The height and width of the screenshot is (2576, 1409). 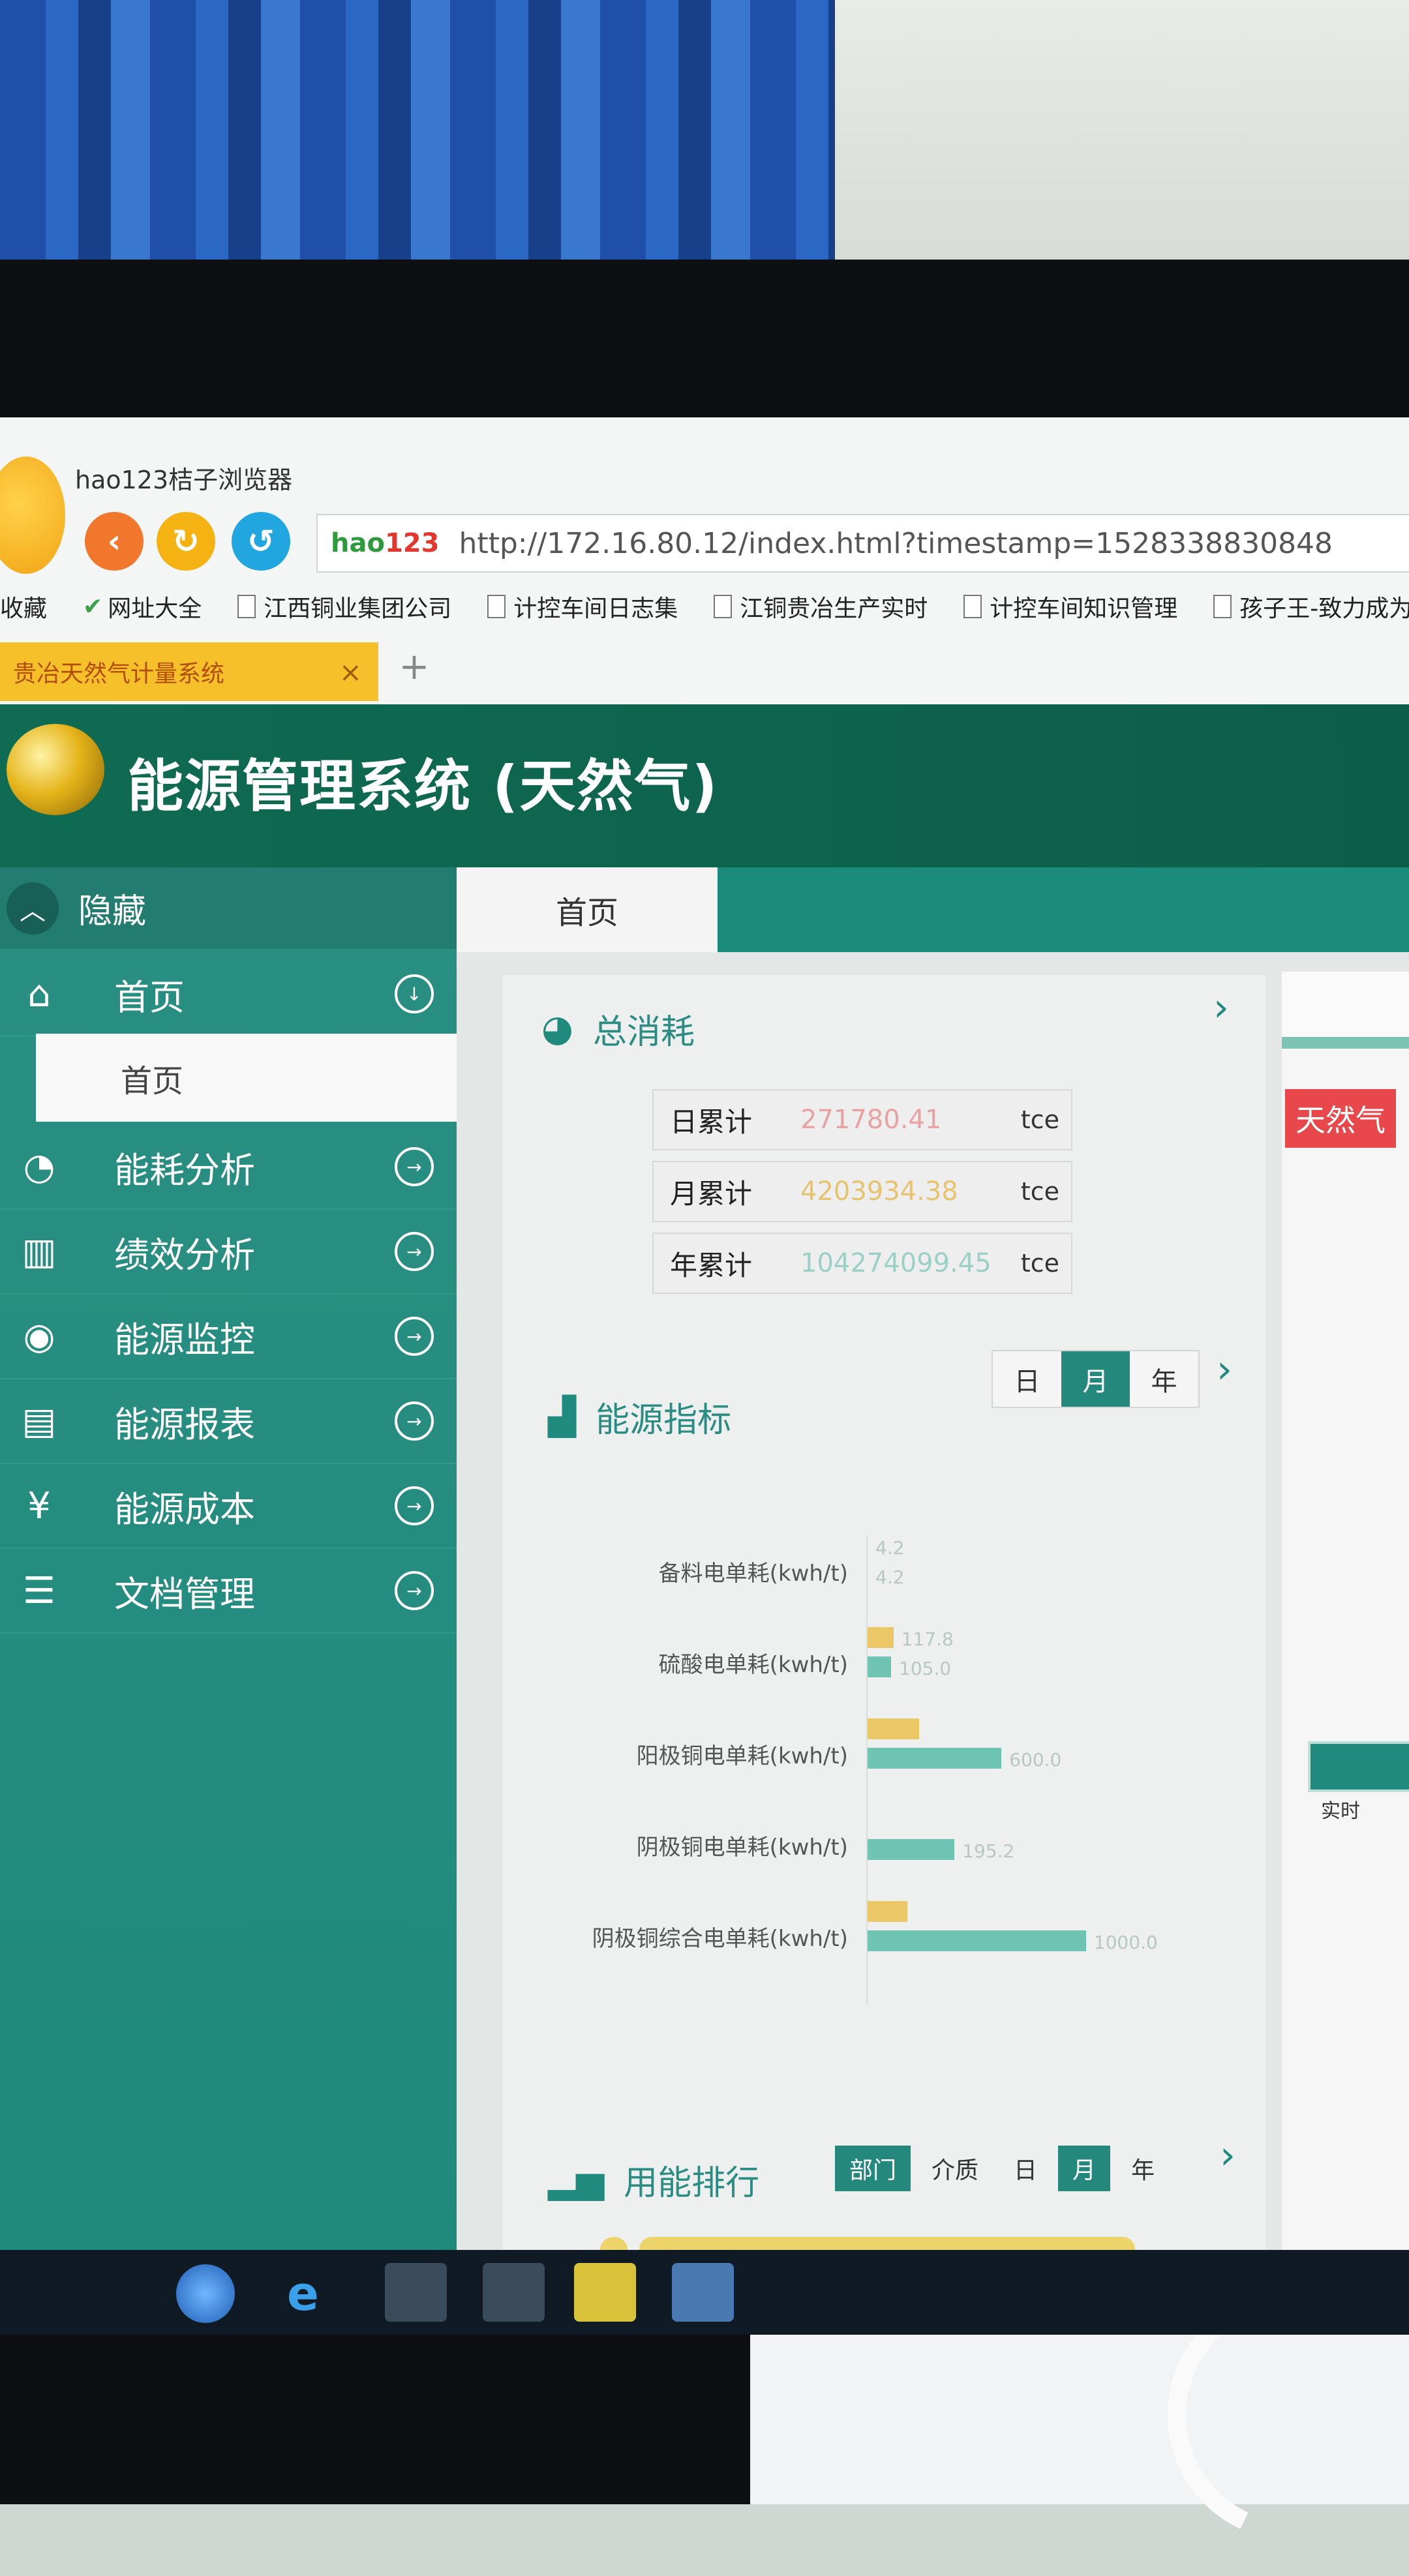 I want to click on stat-row-daily: 日累计 271780.41 tce, so click(x=862, y=1119).